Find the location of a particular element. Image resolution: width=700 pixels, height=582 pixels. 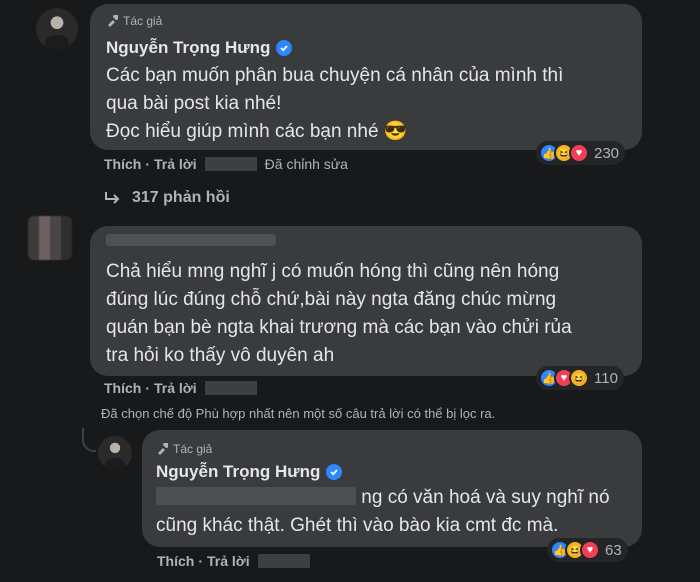

reaction-summary: 👍 😆 ♥ 230 is located at coordinates (581, 153).